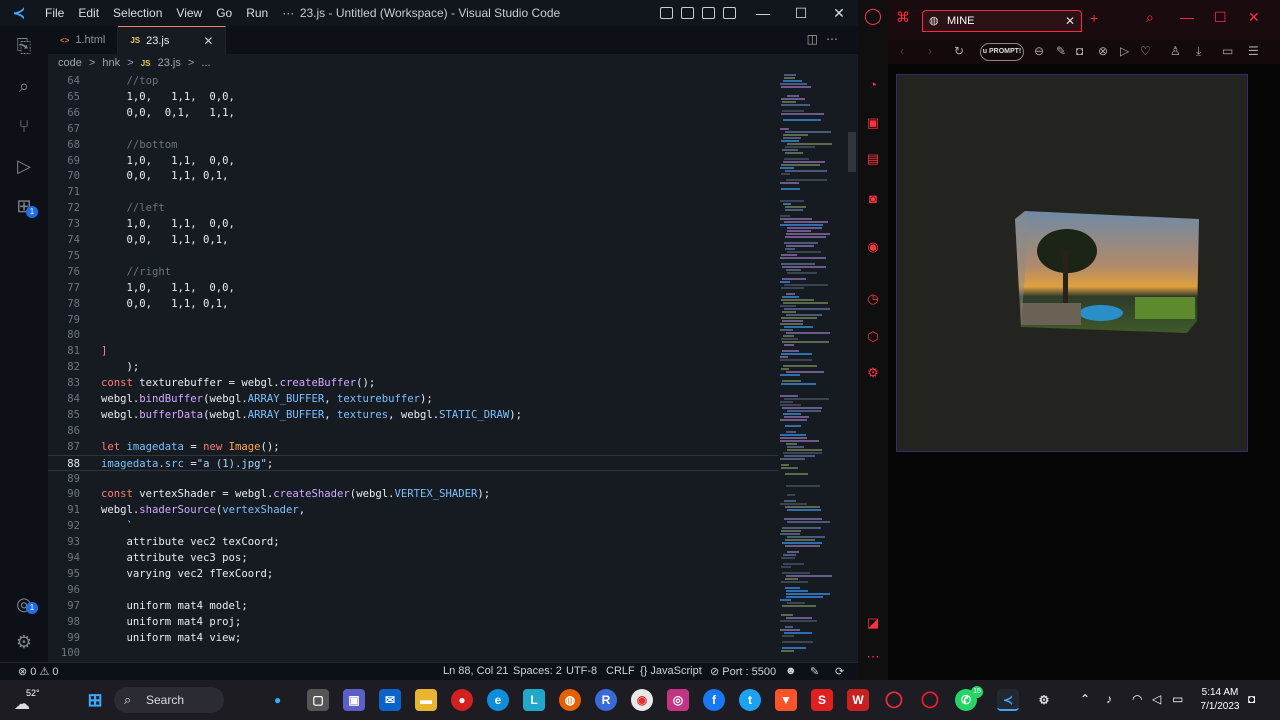 This screenshot has height=720, width=1280. Describe the element at coordinates (873, 299) in the screenshot. I see `history-icon: ◷` at that location.